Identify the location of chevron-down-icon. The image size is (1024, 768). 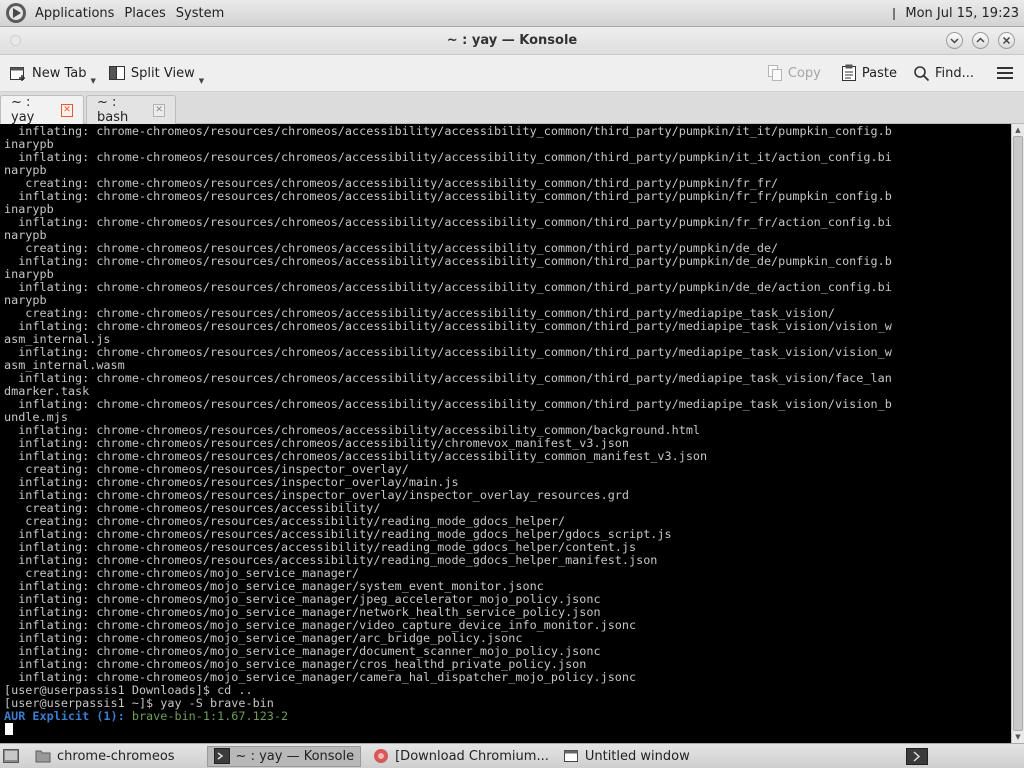
(954, 41).